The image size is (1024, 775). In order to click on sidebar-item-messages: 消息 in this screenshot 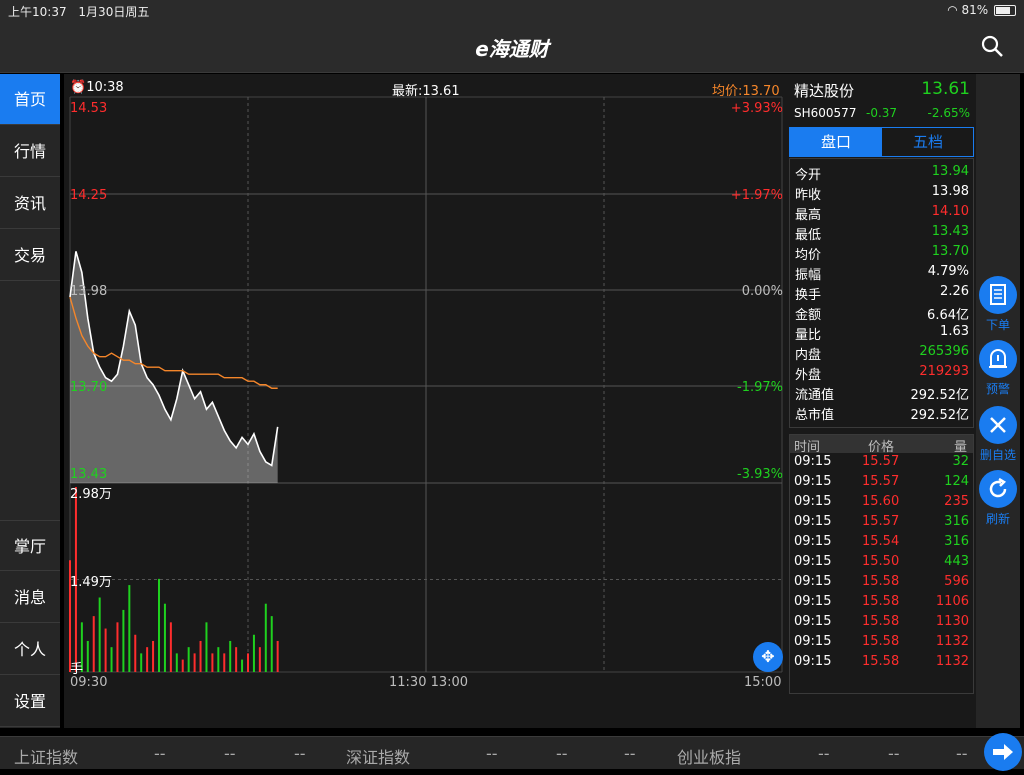, I will do `click(30, 597)`.